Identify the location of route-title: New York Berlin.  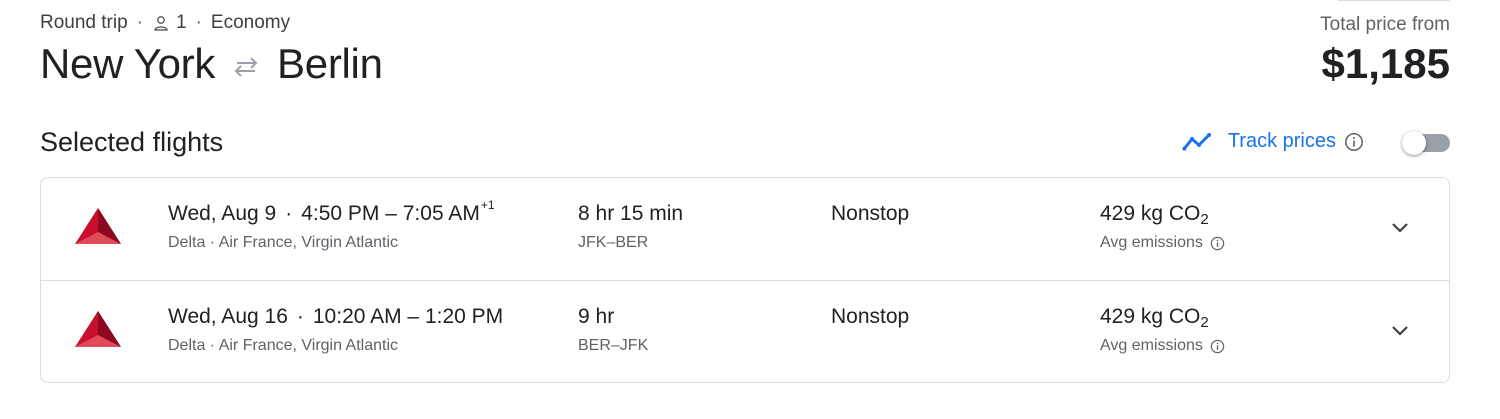
(211, 64).